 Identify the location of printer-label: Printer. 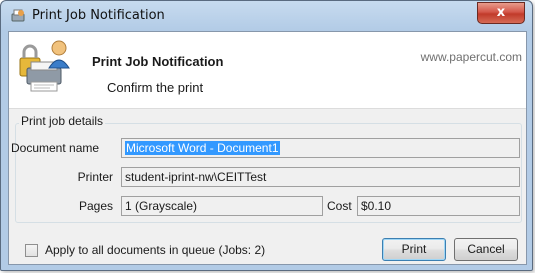
(95, 177).